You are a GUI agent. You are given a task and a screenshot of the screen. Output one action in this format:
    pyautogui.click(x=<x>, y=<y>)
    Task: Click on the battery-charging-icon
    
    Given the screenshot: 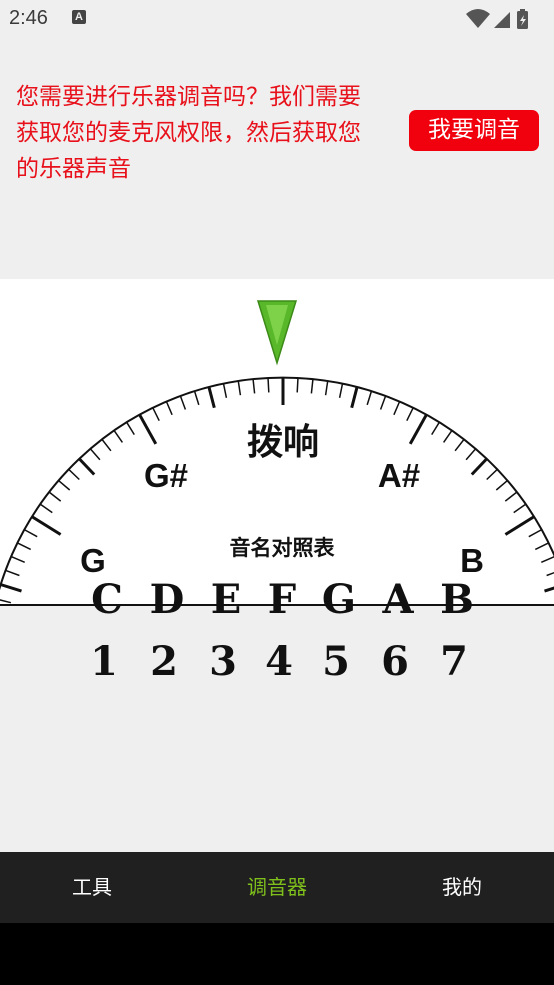 What is the action you would take?
    pyautogui.click(x=522, y=19)
    